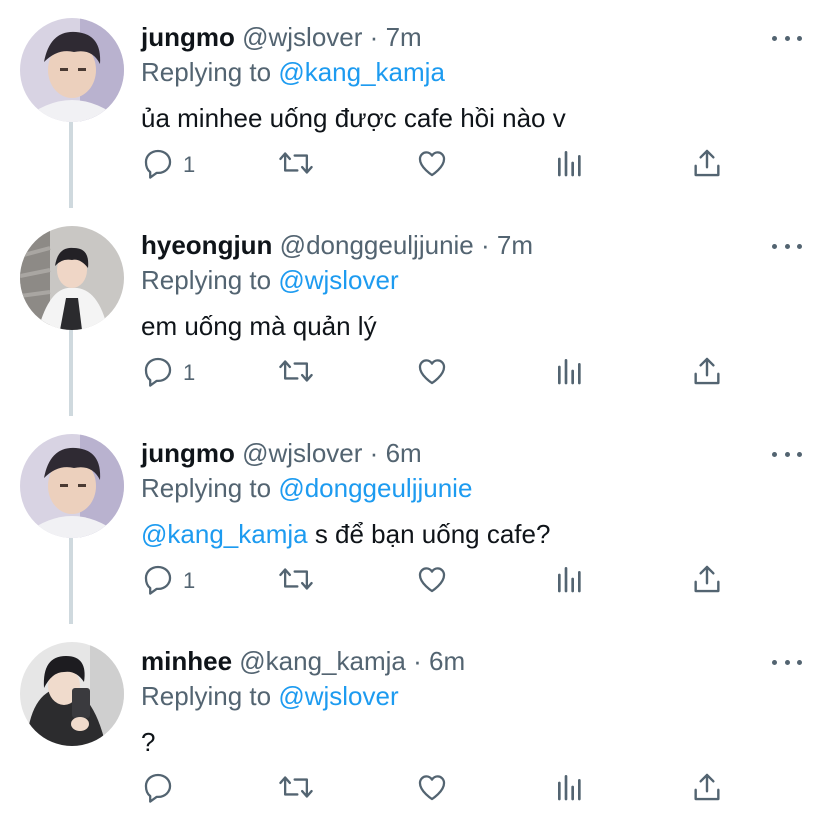  I want to click on tweet-text: ủa minhee uống được cafe hồi nào v, so click(353, 118).